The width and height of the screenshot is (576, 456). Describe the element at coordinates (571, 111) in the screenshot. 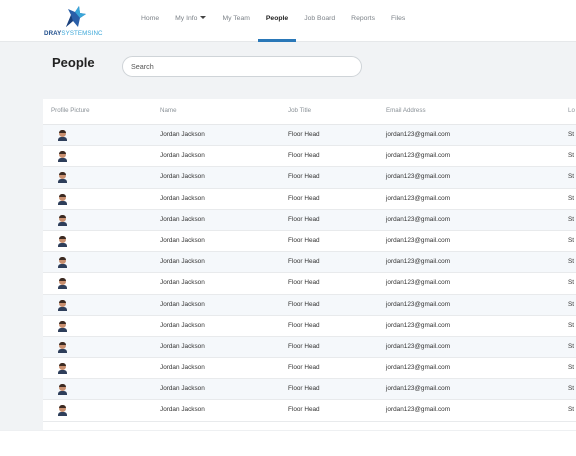

I see `header-location: Lo` at that location.